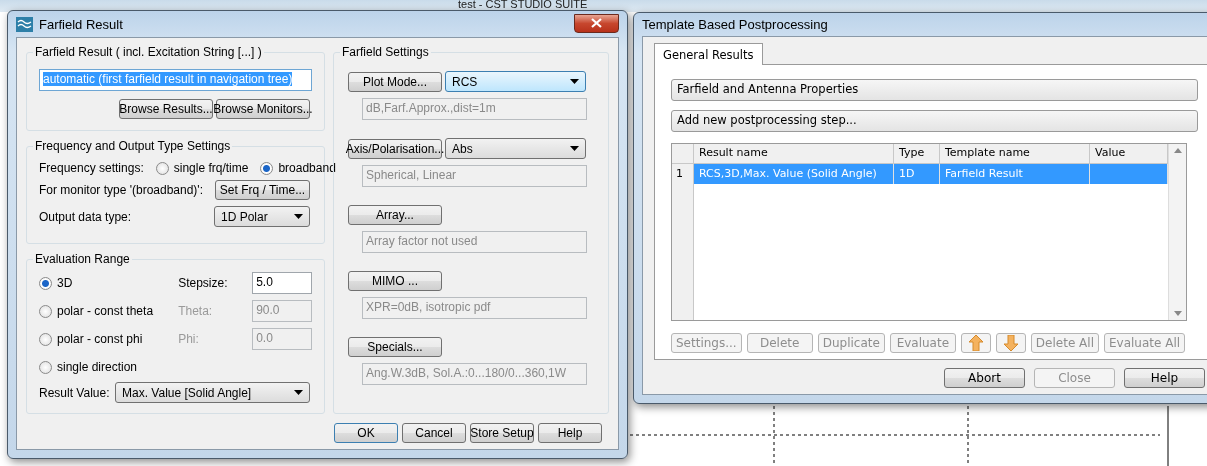 The image size is (1207, 466). I want to click on table-cell, so click(1129, 173).